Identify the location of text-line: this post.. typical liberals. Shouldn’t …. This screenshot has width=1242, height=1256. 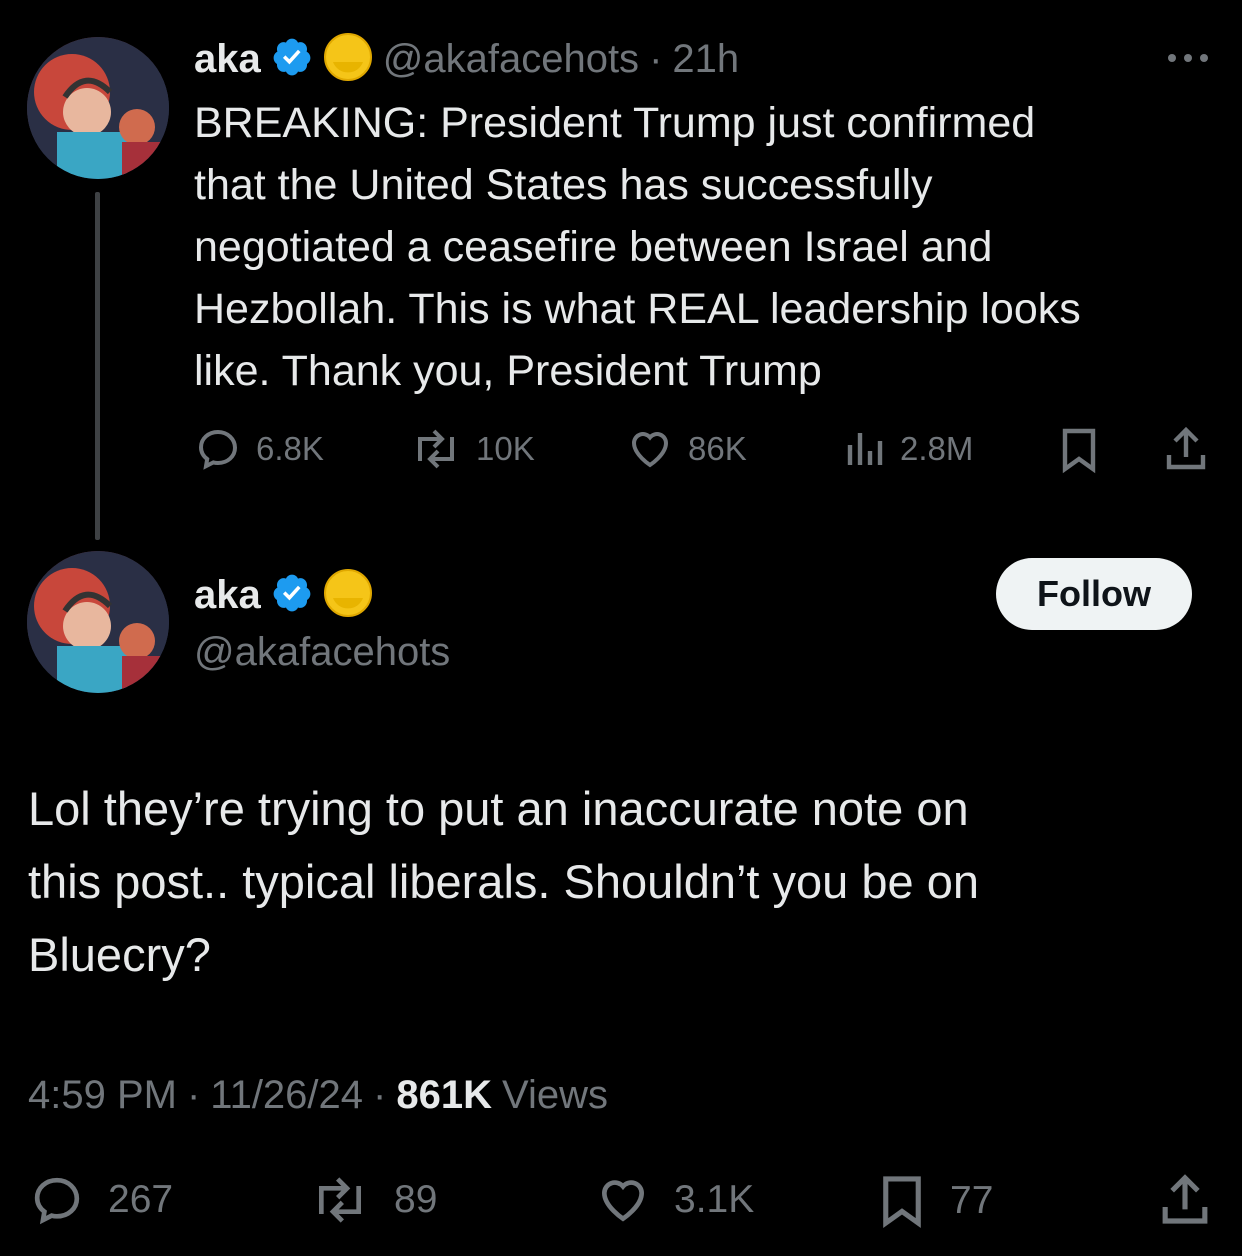
(503, 881).